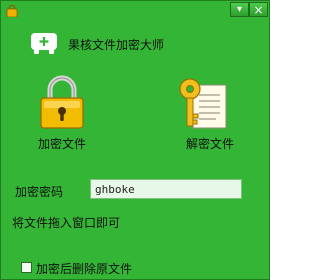 Image resolution: width=320 pixels, height=280 pixels. I want to click on app-name: 果核文件加密大师, so click(116, 45).